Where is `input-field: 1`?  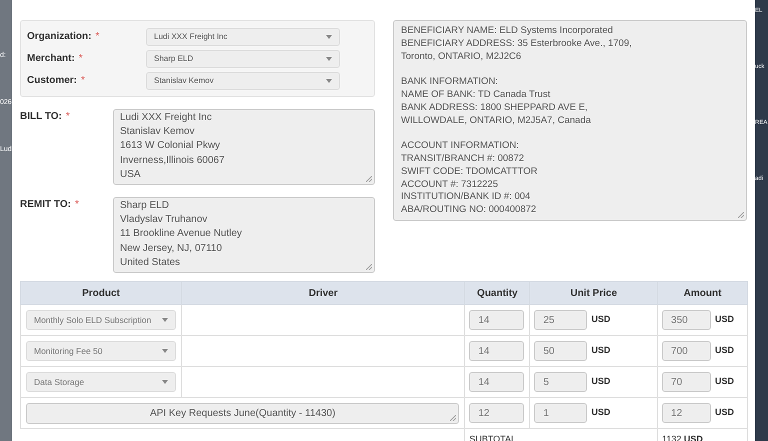
input-field: 1 is located at coordinates (561, 413).